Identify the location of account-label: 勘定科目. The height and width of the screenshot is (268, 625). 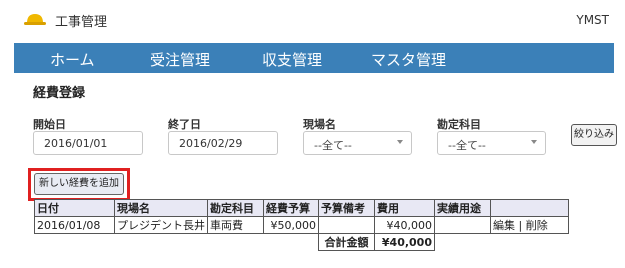
(459, 124).